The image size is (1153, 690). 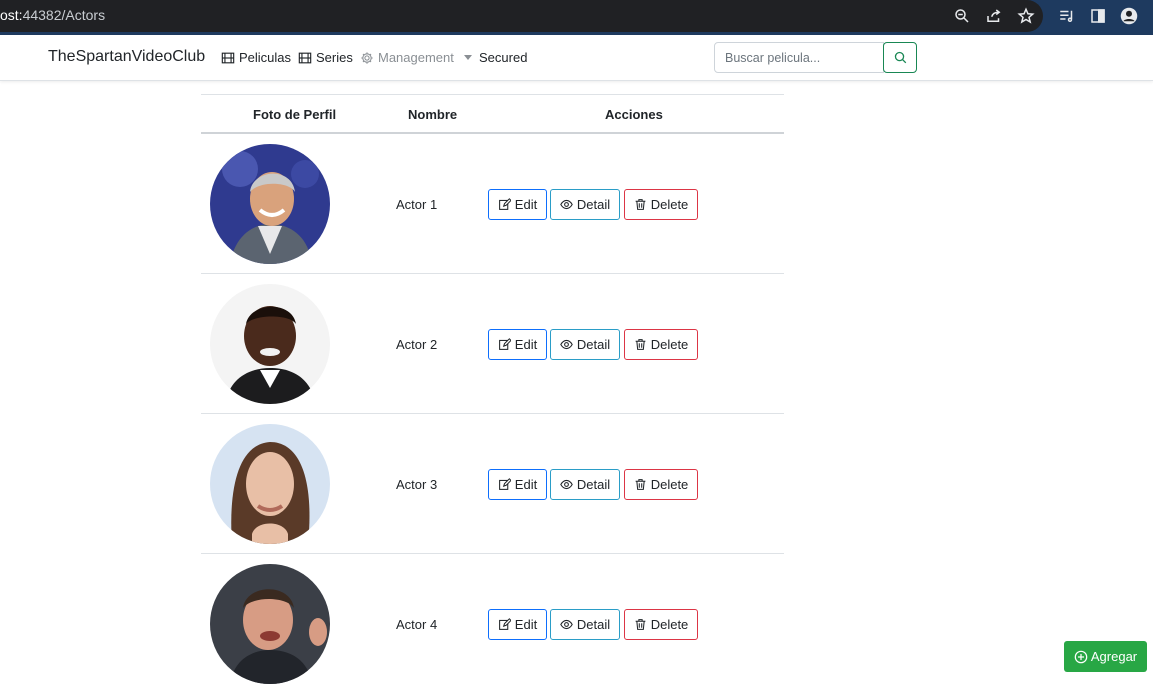 I want to click on search-input, so click(x=799, y=57).